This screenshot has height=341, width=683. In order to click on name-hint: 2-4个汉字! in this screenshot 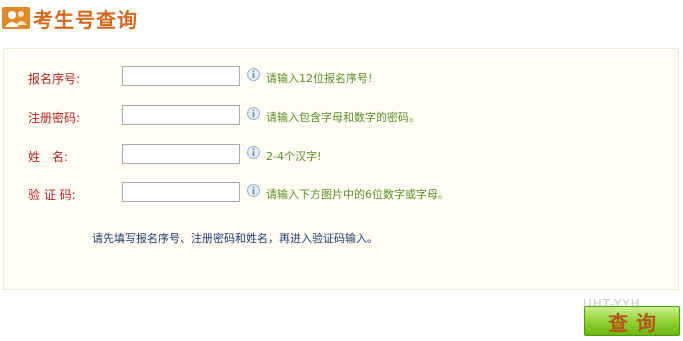, I will do `click(294, 156)`.